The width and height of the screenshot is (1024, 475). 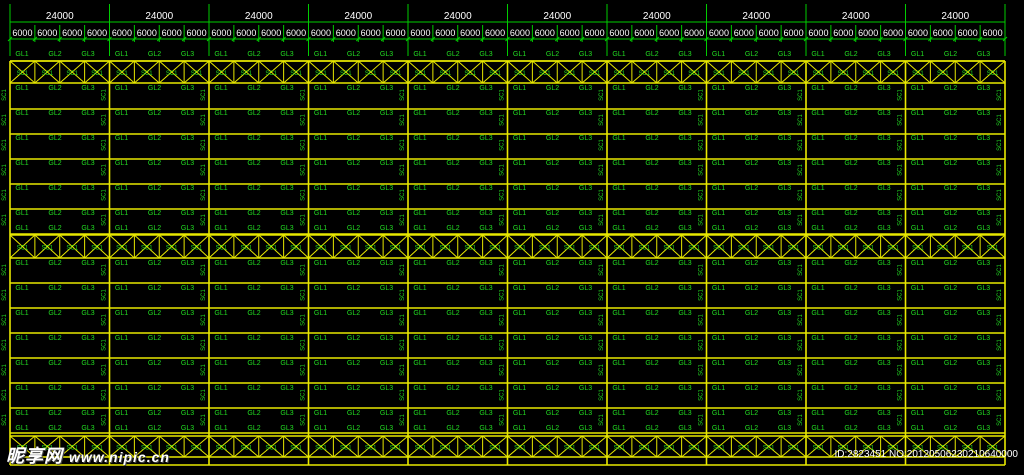 I want to click on watermark-logo-text: 昵享网, so click(x=34, y=456).